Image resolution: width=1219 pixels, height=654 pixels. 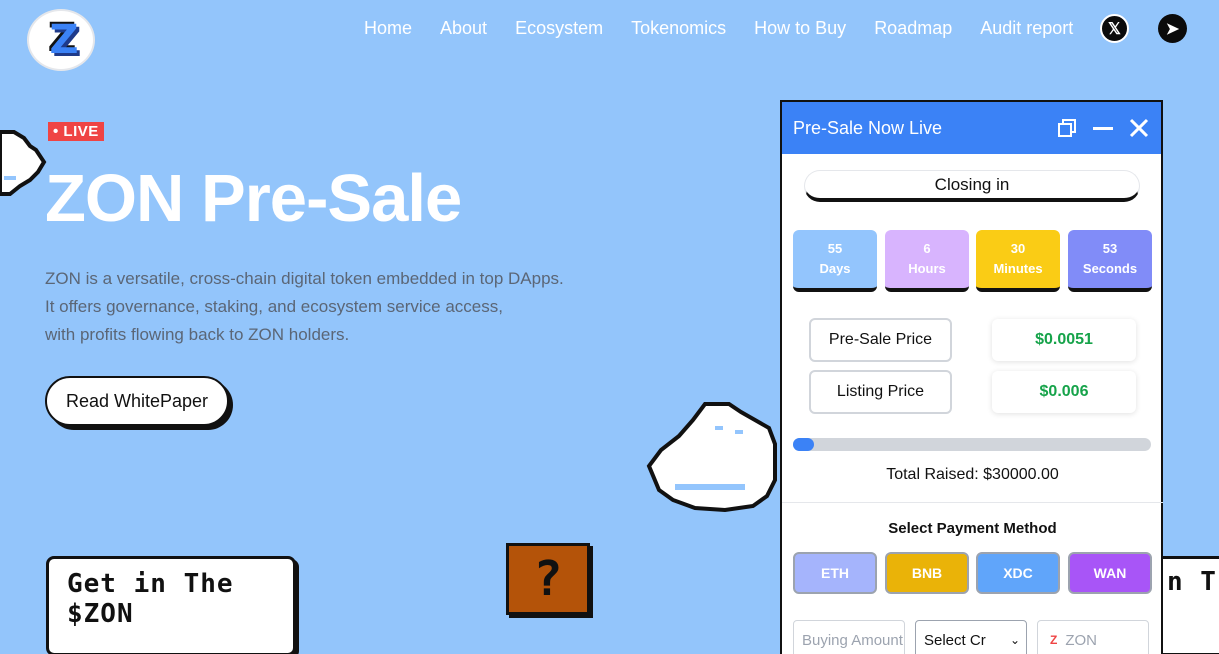 I want to click on countdown-unit: Minutes, so click(x=1018, y=268).